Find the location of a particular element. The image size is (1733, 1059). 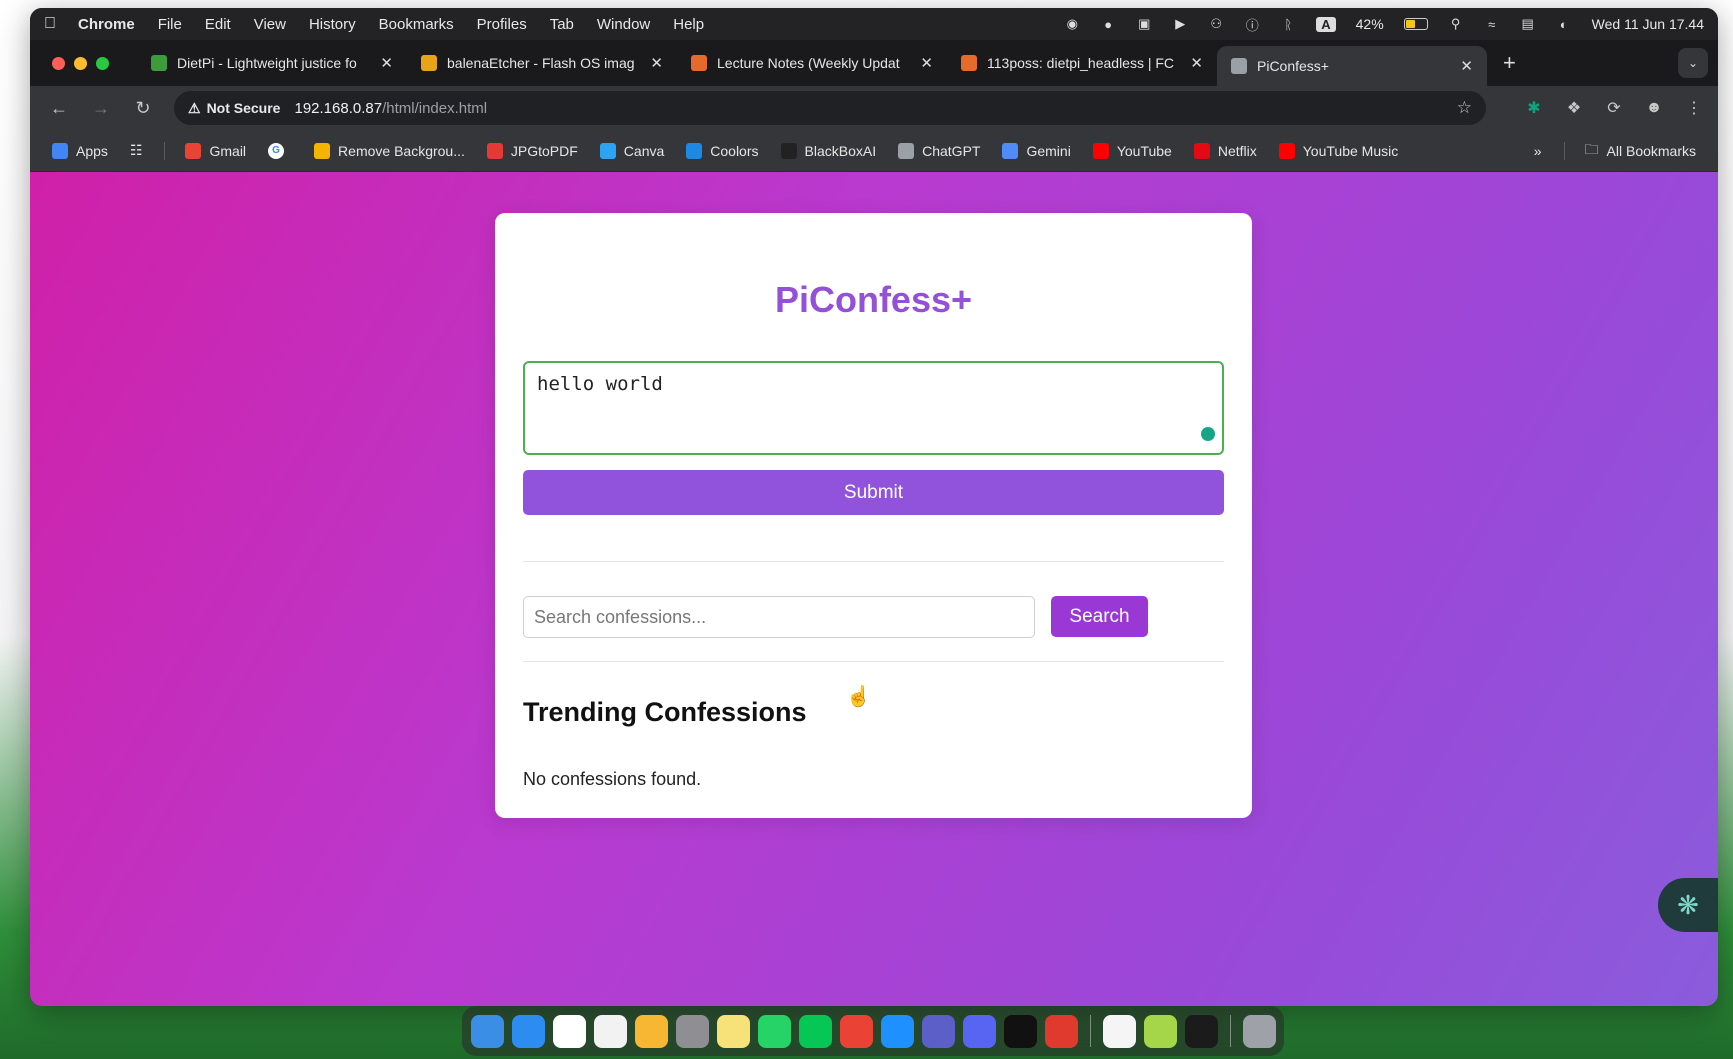

input-source-indicator: A is located at coordinates (1326, 24).